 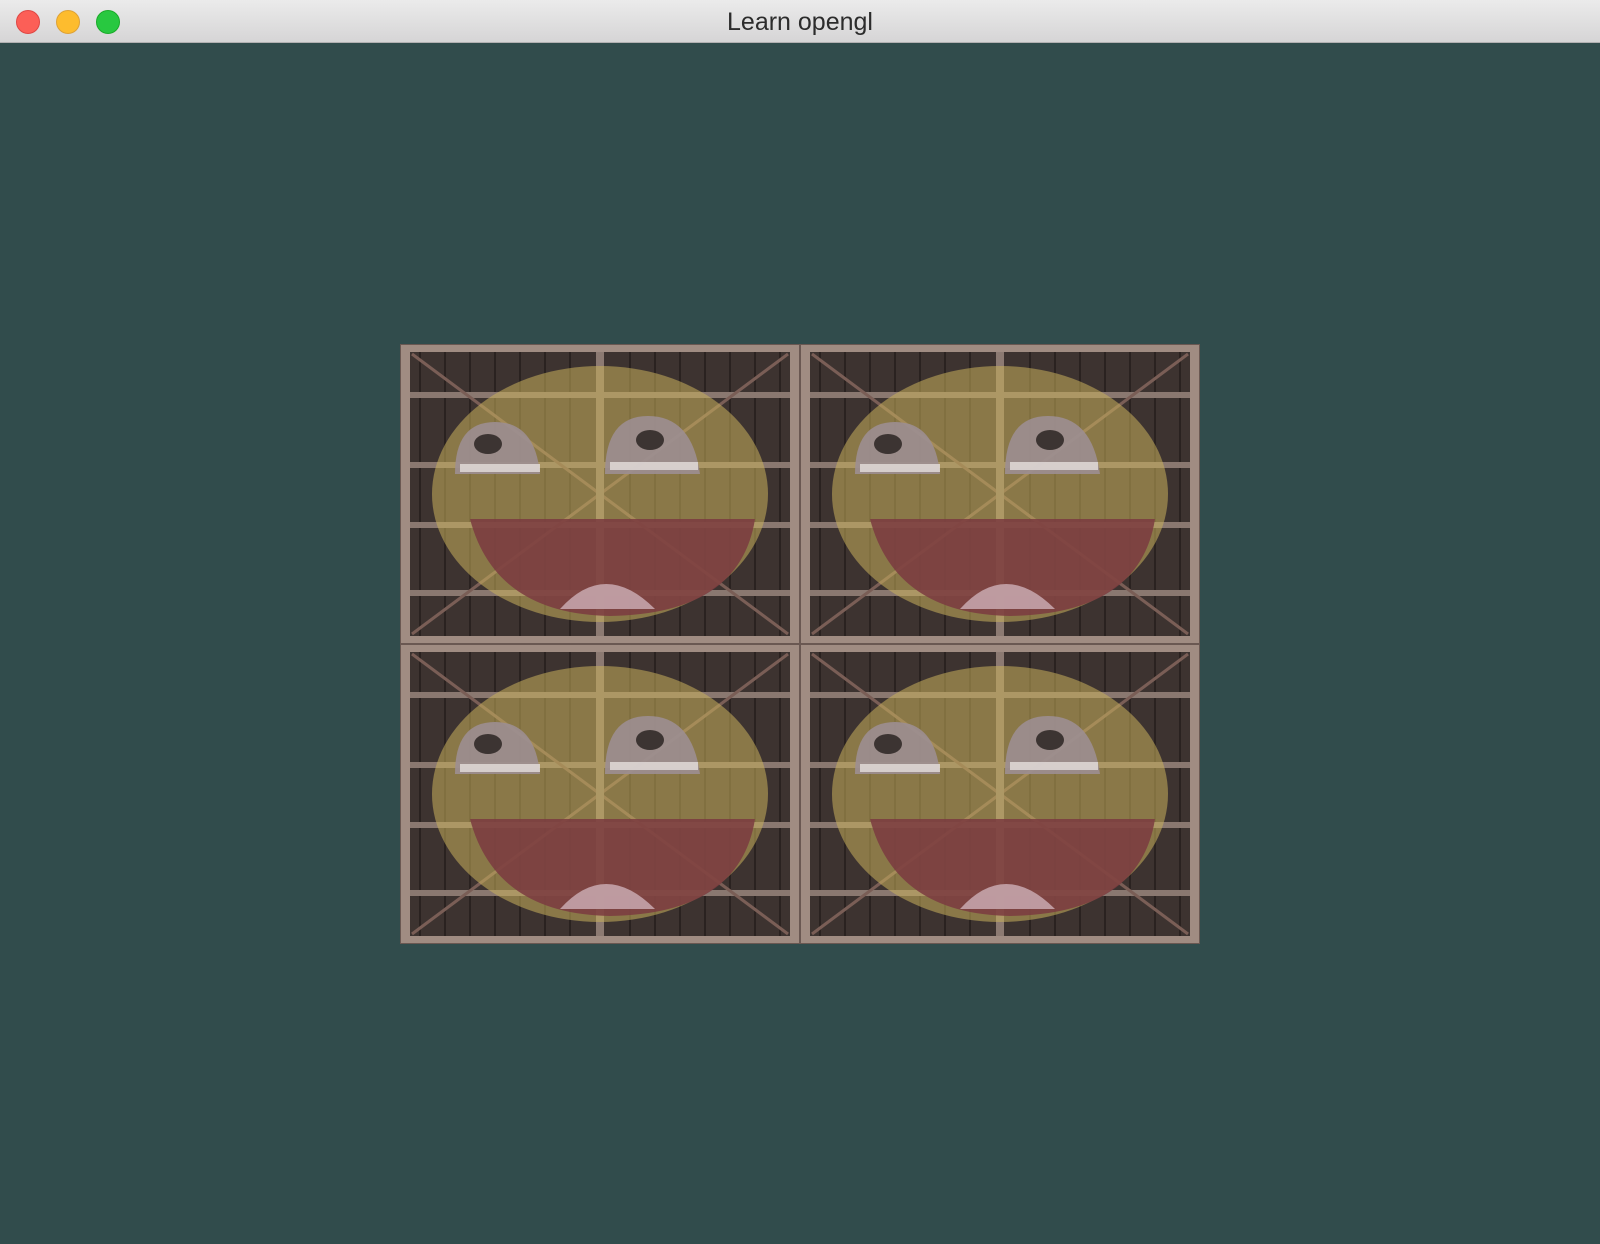 I want to click on title-bar: Learn opengl, so click(x=800, y=21).